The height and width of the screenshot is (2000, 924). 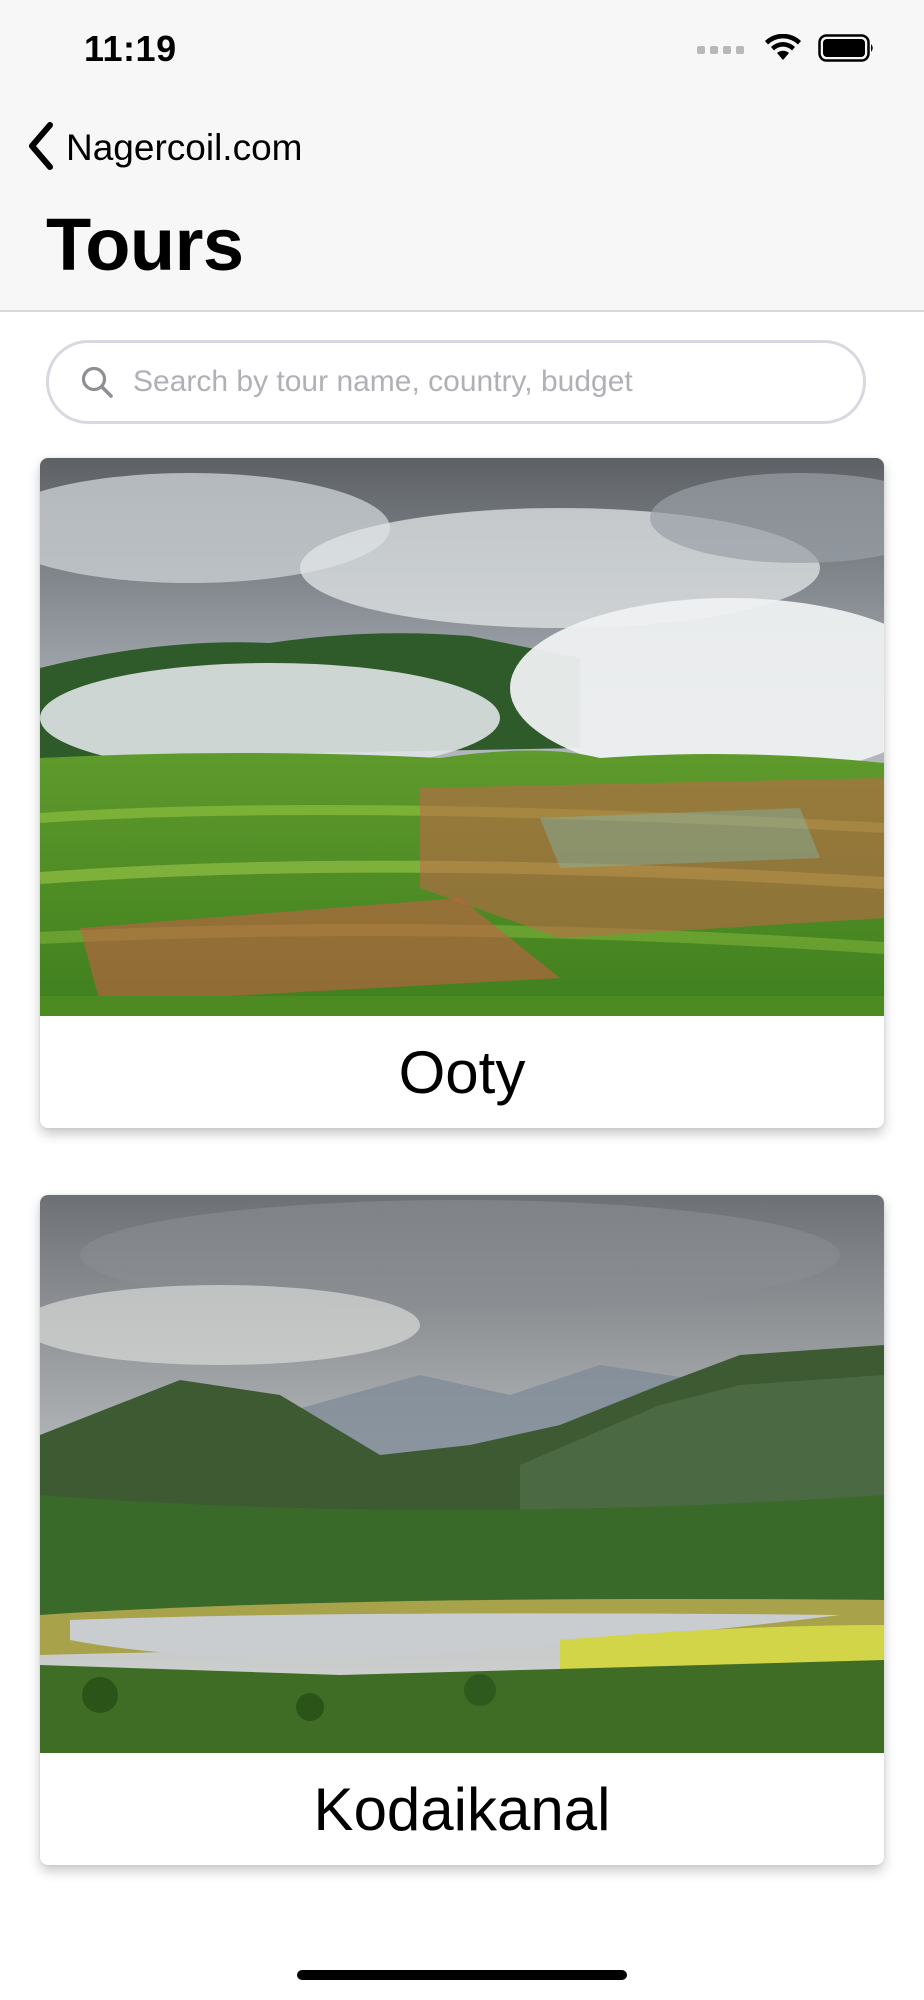 I want to click on back-button-label: Nagercoil.com, so click(x=184, y=147).